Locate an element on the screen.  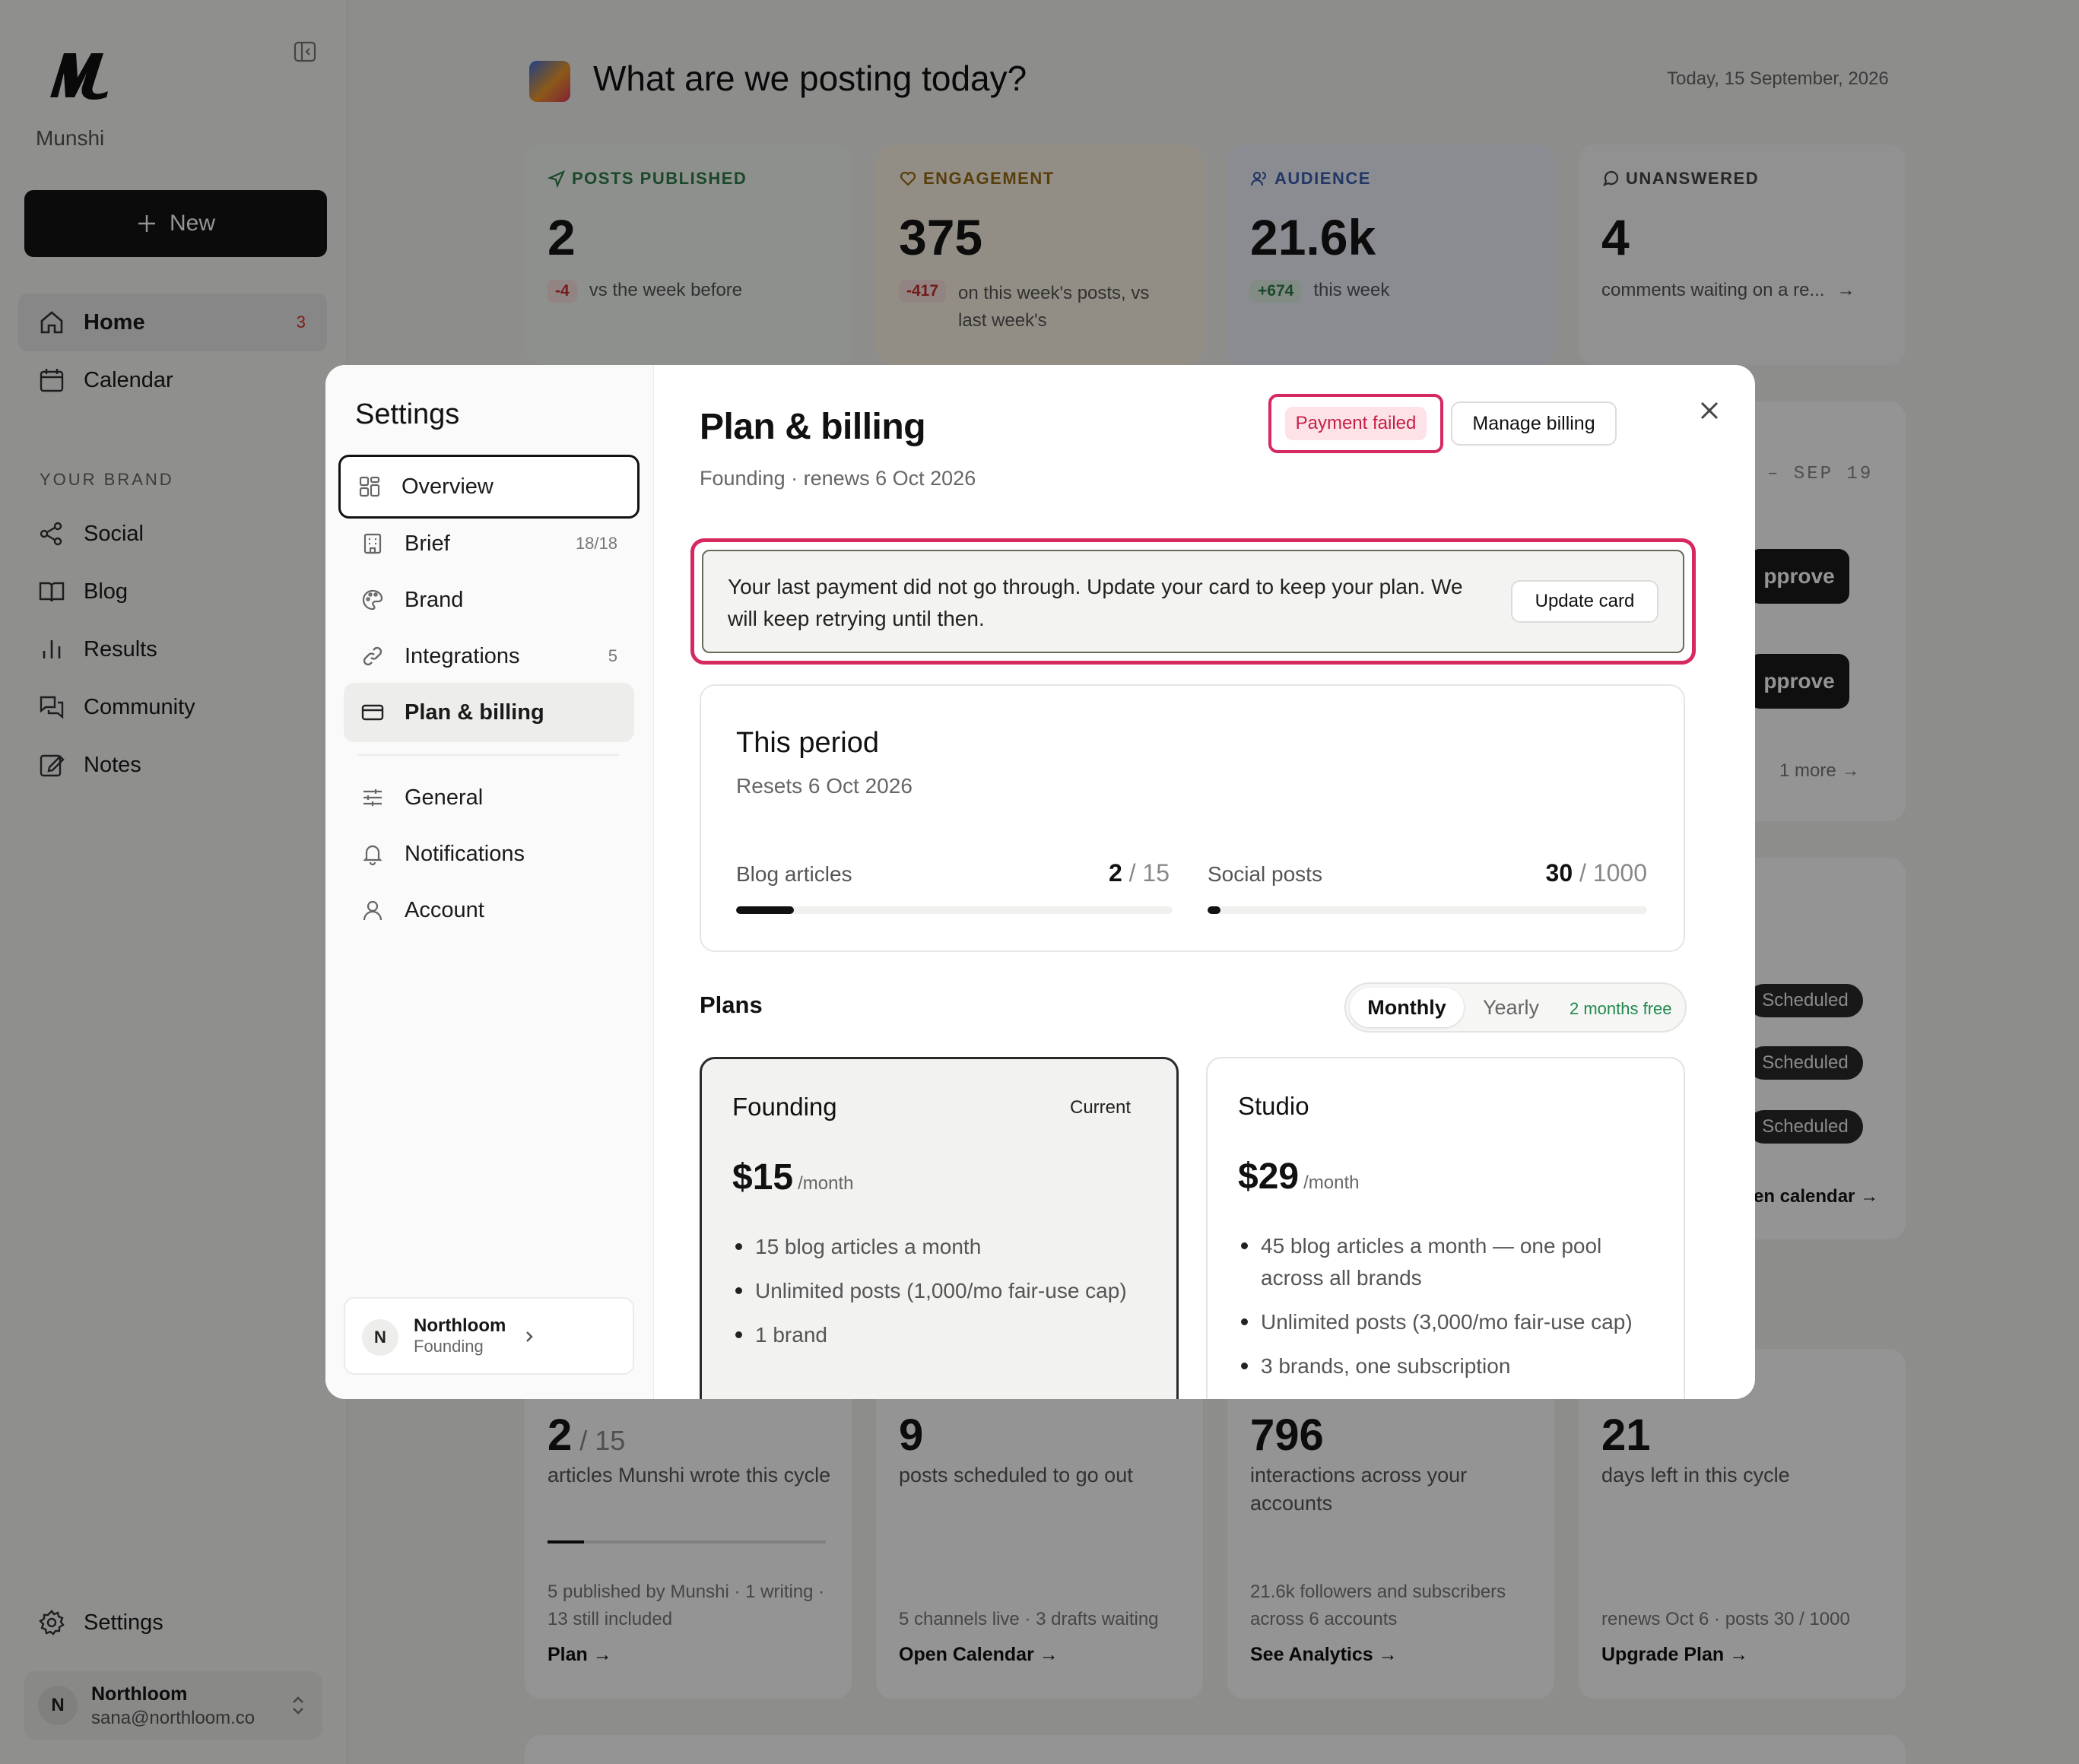
workspace-name: Northloom is located at coordinates (460, 1326).